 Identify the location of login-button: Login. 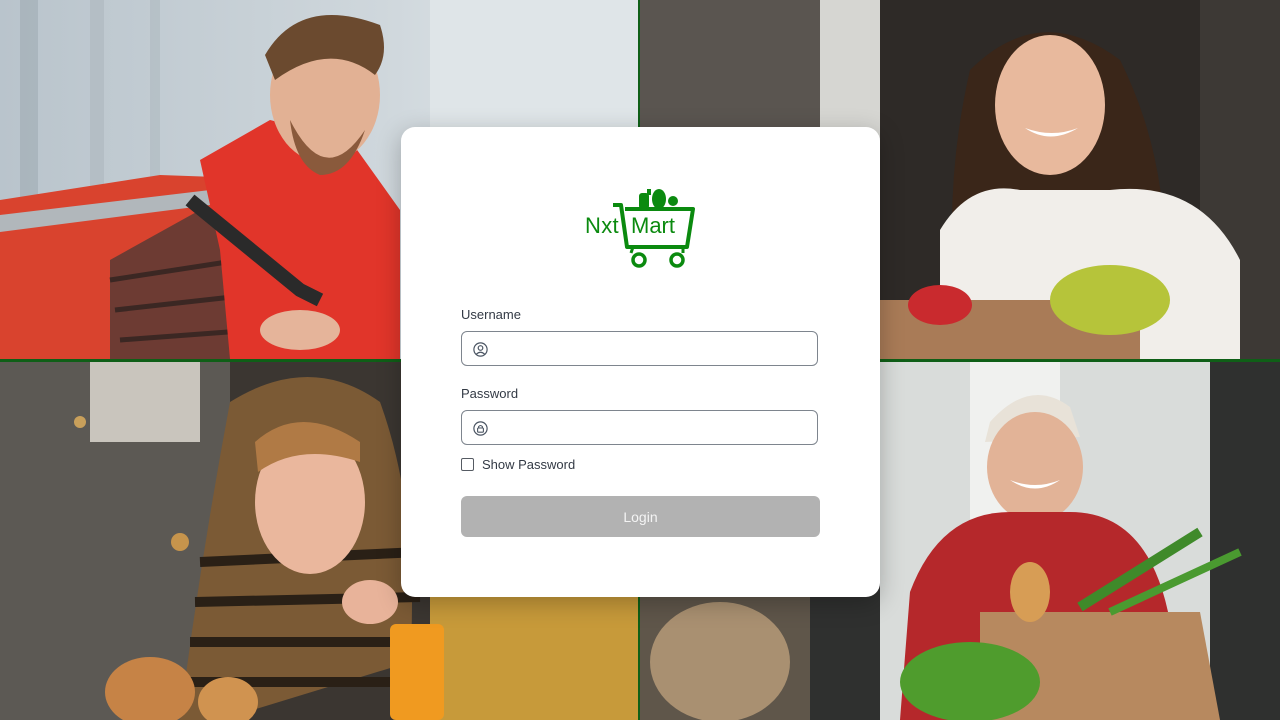
(640, 516).